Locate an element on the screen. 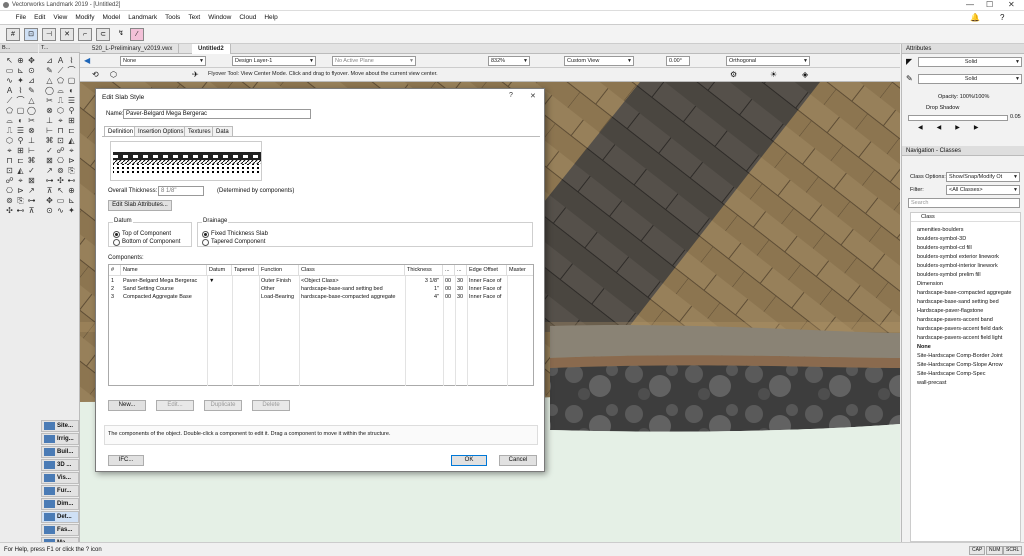 This screenshot has width=1024, height=556. class-list-item: hardscape-pavers-accent field light is located at coordinates (959, 338).